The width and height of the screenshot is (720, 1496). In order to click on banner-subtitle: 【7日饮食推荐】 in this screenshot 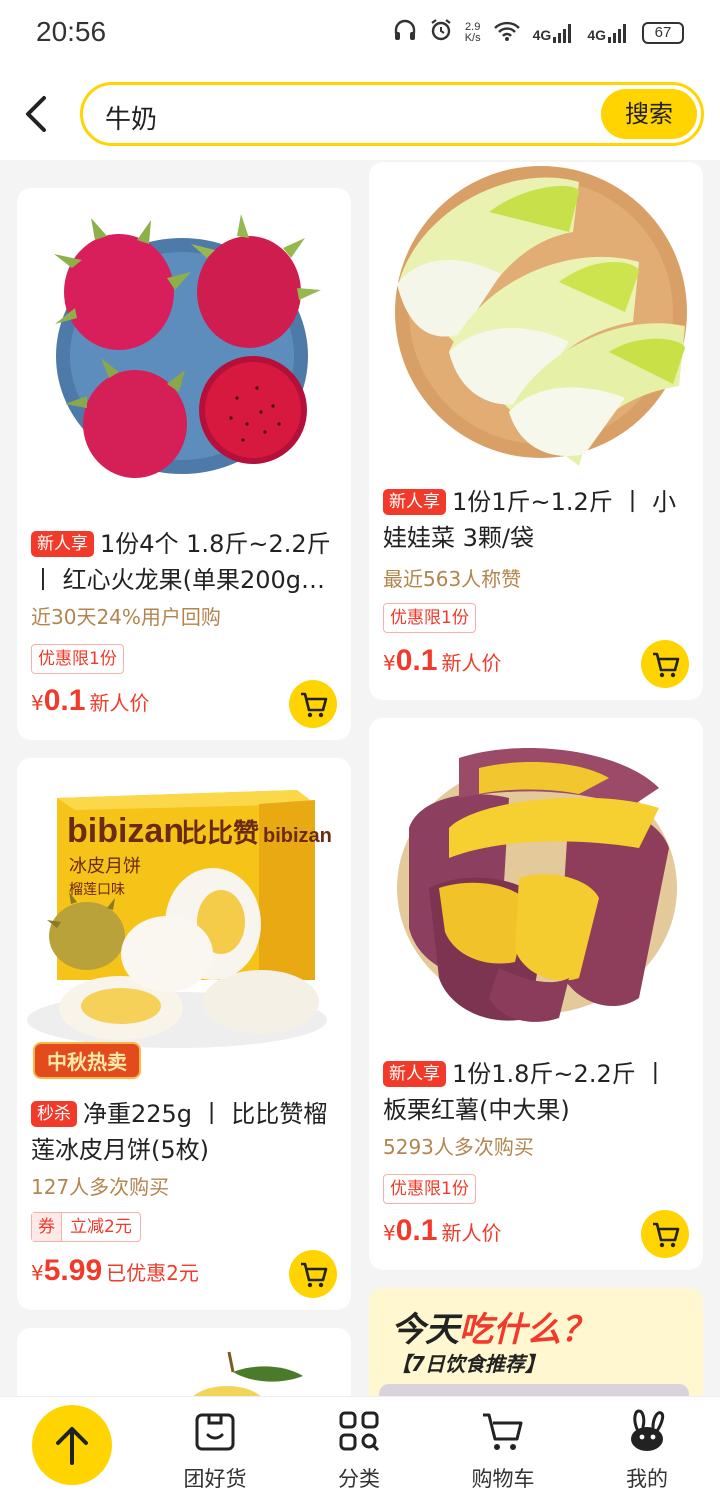, I will do `click(468, 1364)`.